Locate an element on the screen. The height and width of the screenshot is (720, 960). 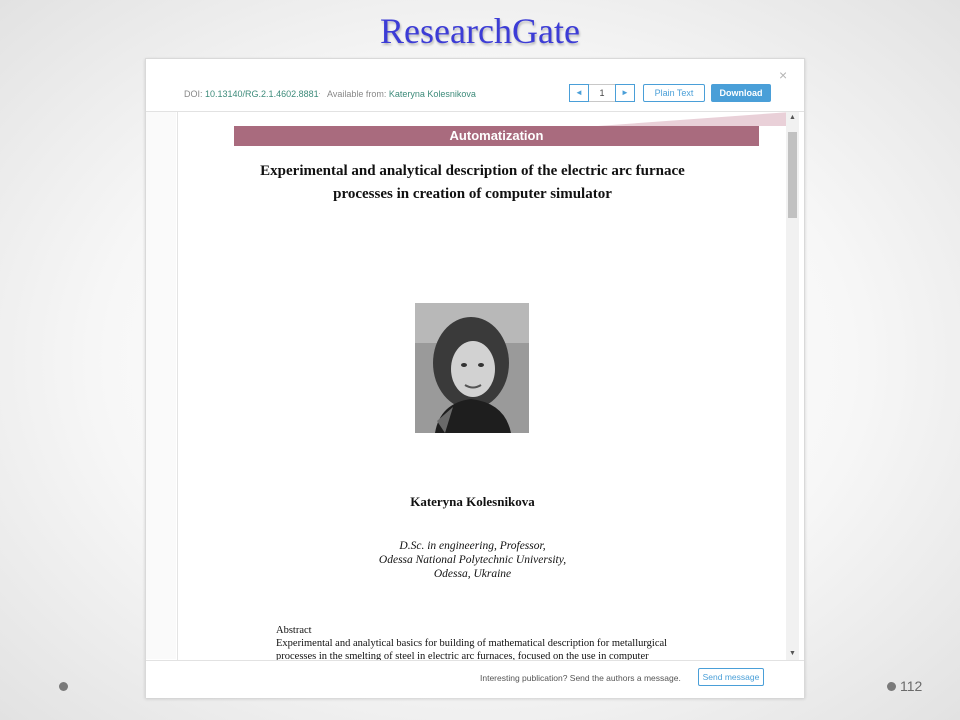
plain-text-button: Plain Text is located at coordinates (674, 93).